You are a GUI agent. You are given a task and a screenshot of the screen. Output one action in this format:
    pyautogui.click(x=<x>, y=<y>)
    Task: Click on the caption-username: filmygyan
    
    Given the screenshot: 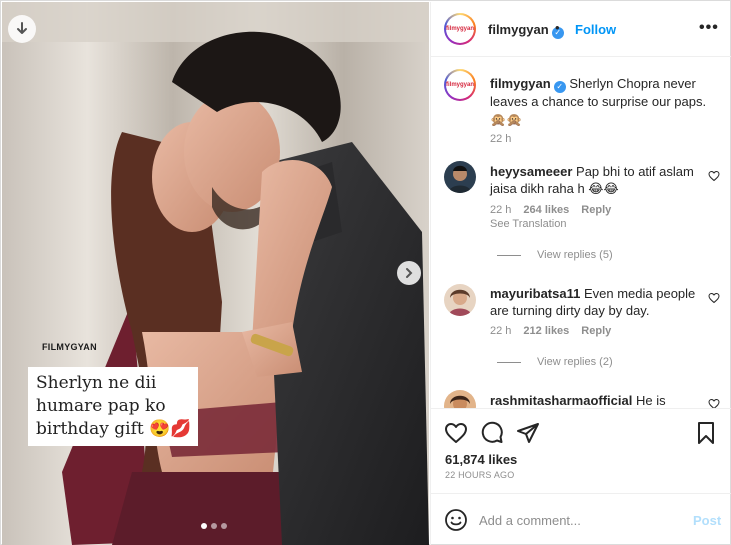 What is the action you would take?
    pyautogui.click(x=520, y=83)
    